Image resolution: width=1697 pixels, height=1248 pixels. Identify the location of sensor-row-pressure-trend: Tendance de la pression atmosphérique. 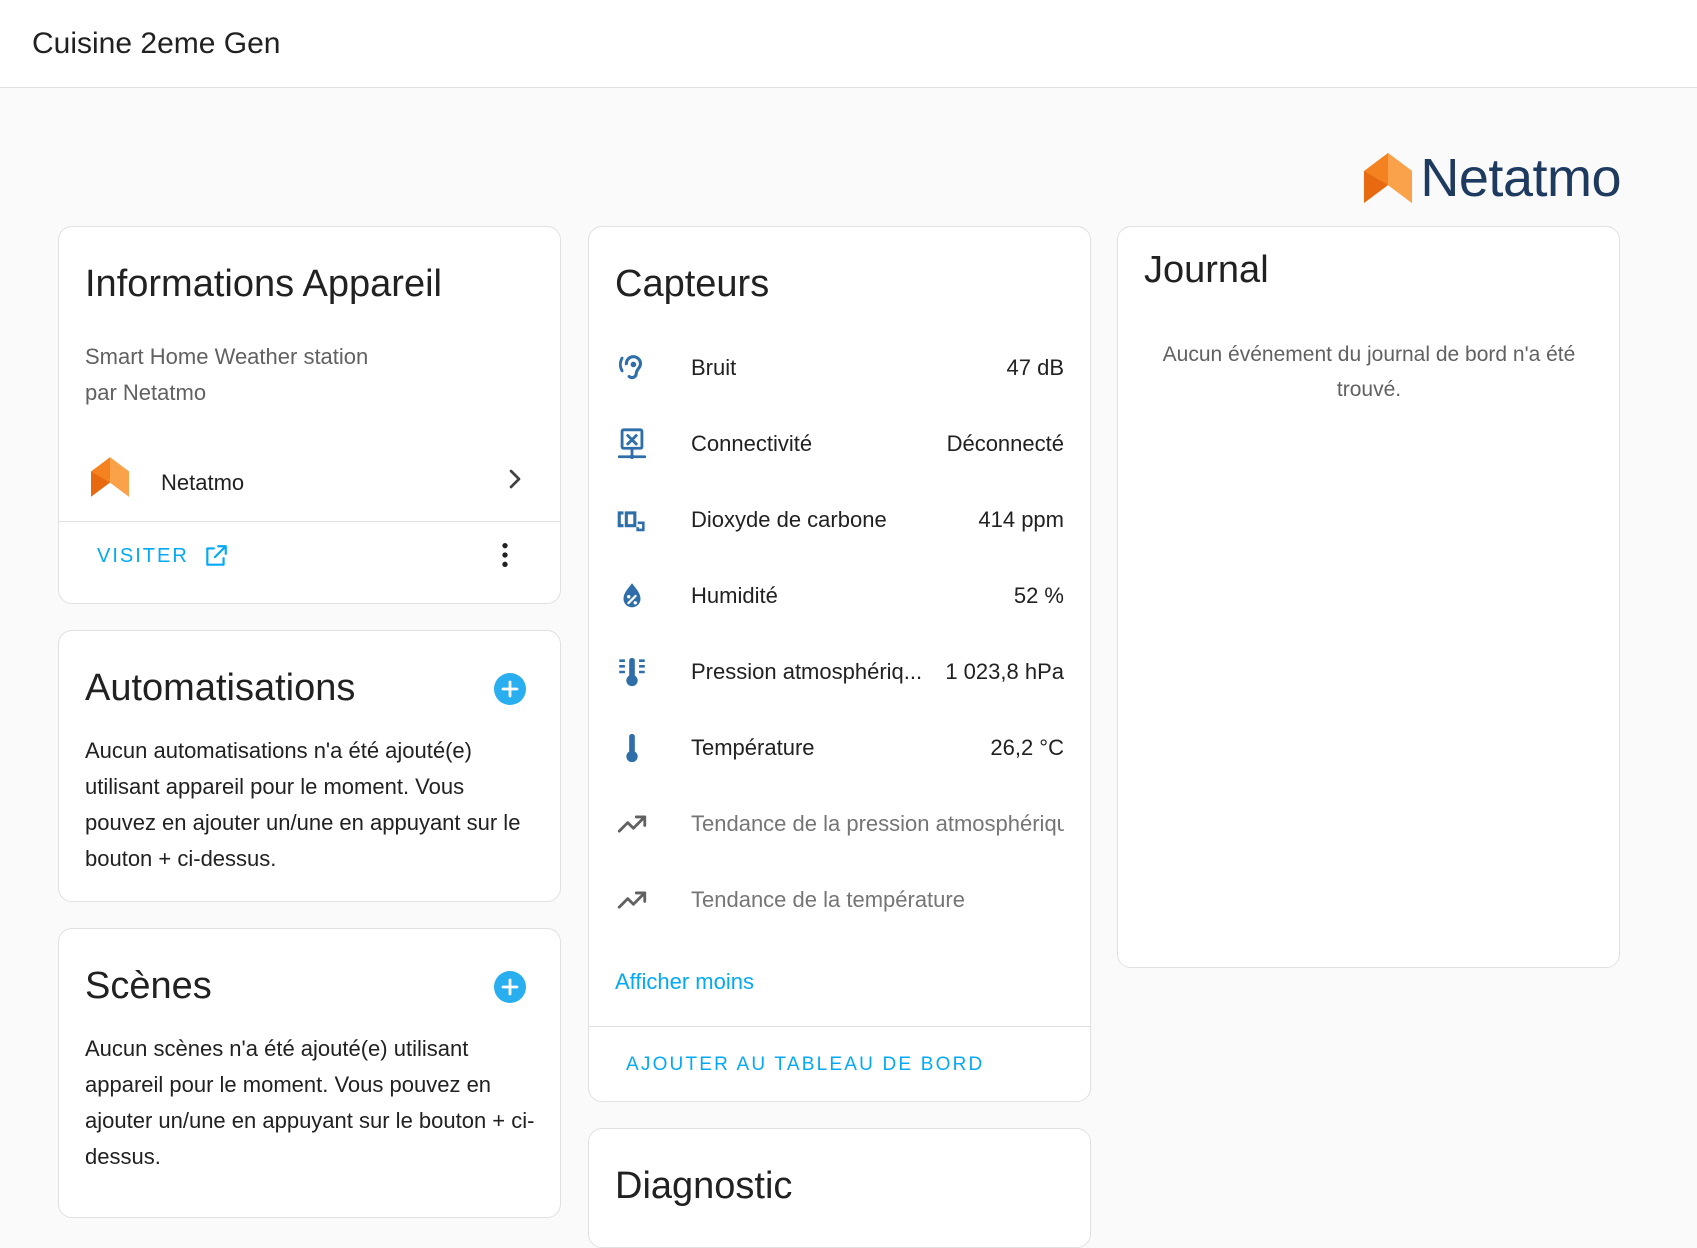
(839, 823).